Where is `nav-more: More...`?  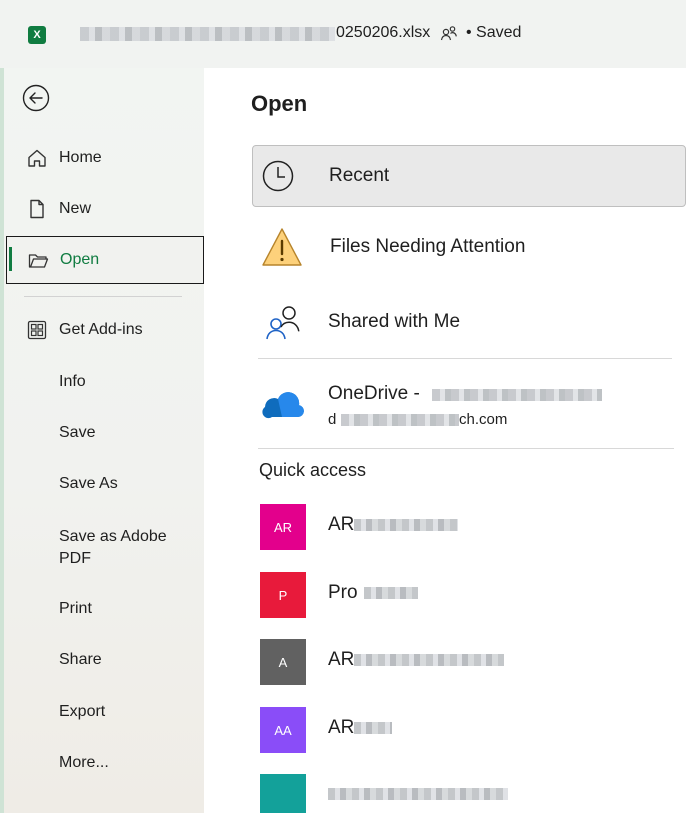 nav-more: More... is located at coordinates (105, 763).